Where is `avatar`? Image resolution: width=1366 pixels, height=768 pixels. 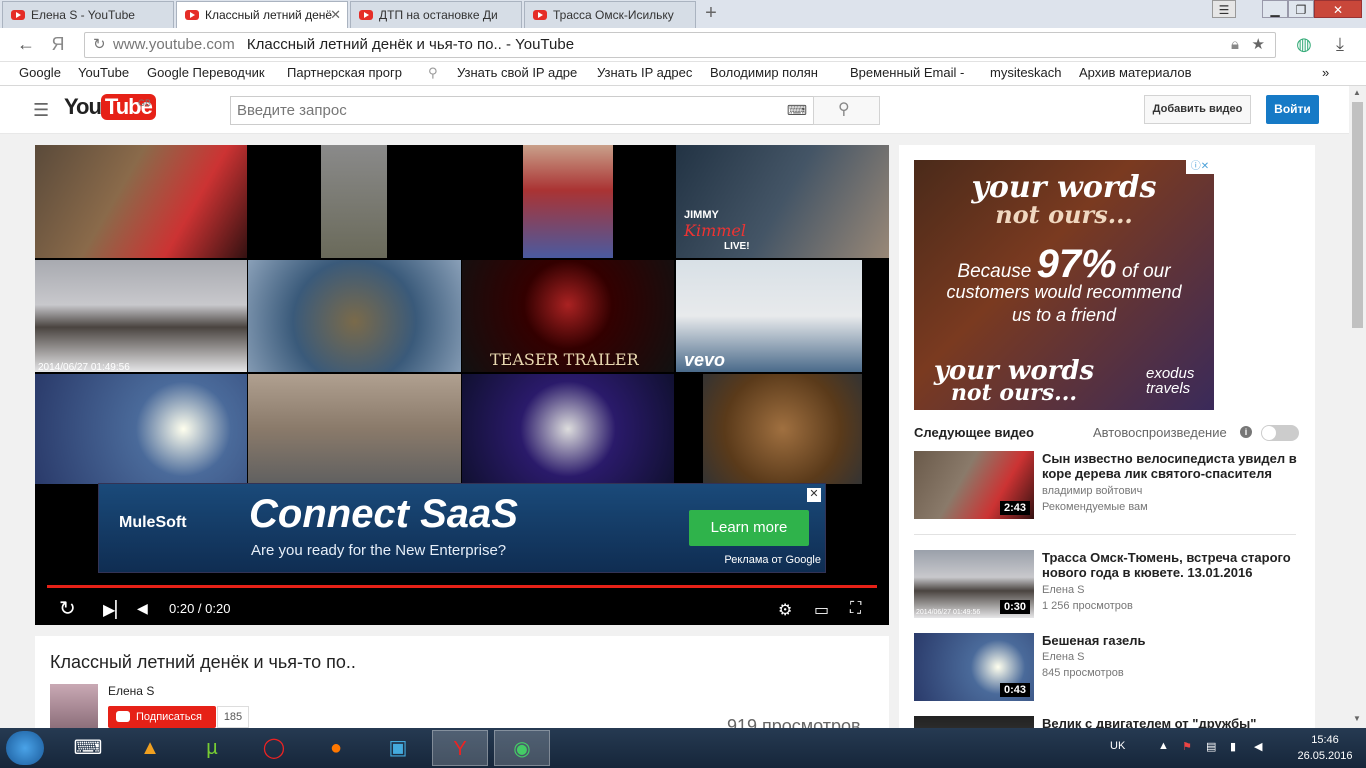
avatar is located at coordinates (74, 706).